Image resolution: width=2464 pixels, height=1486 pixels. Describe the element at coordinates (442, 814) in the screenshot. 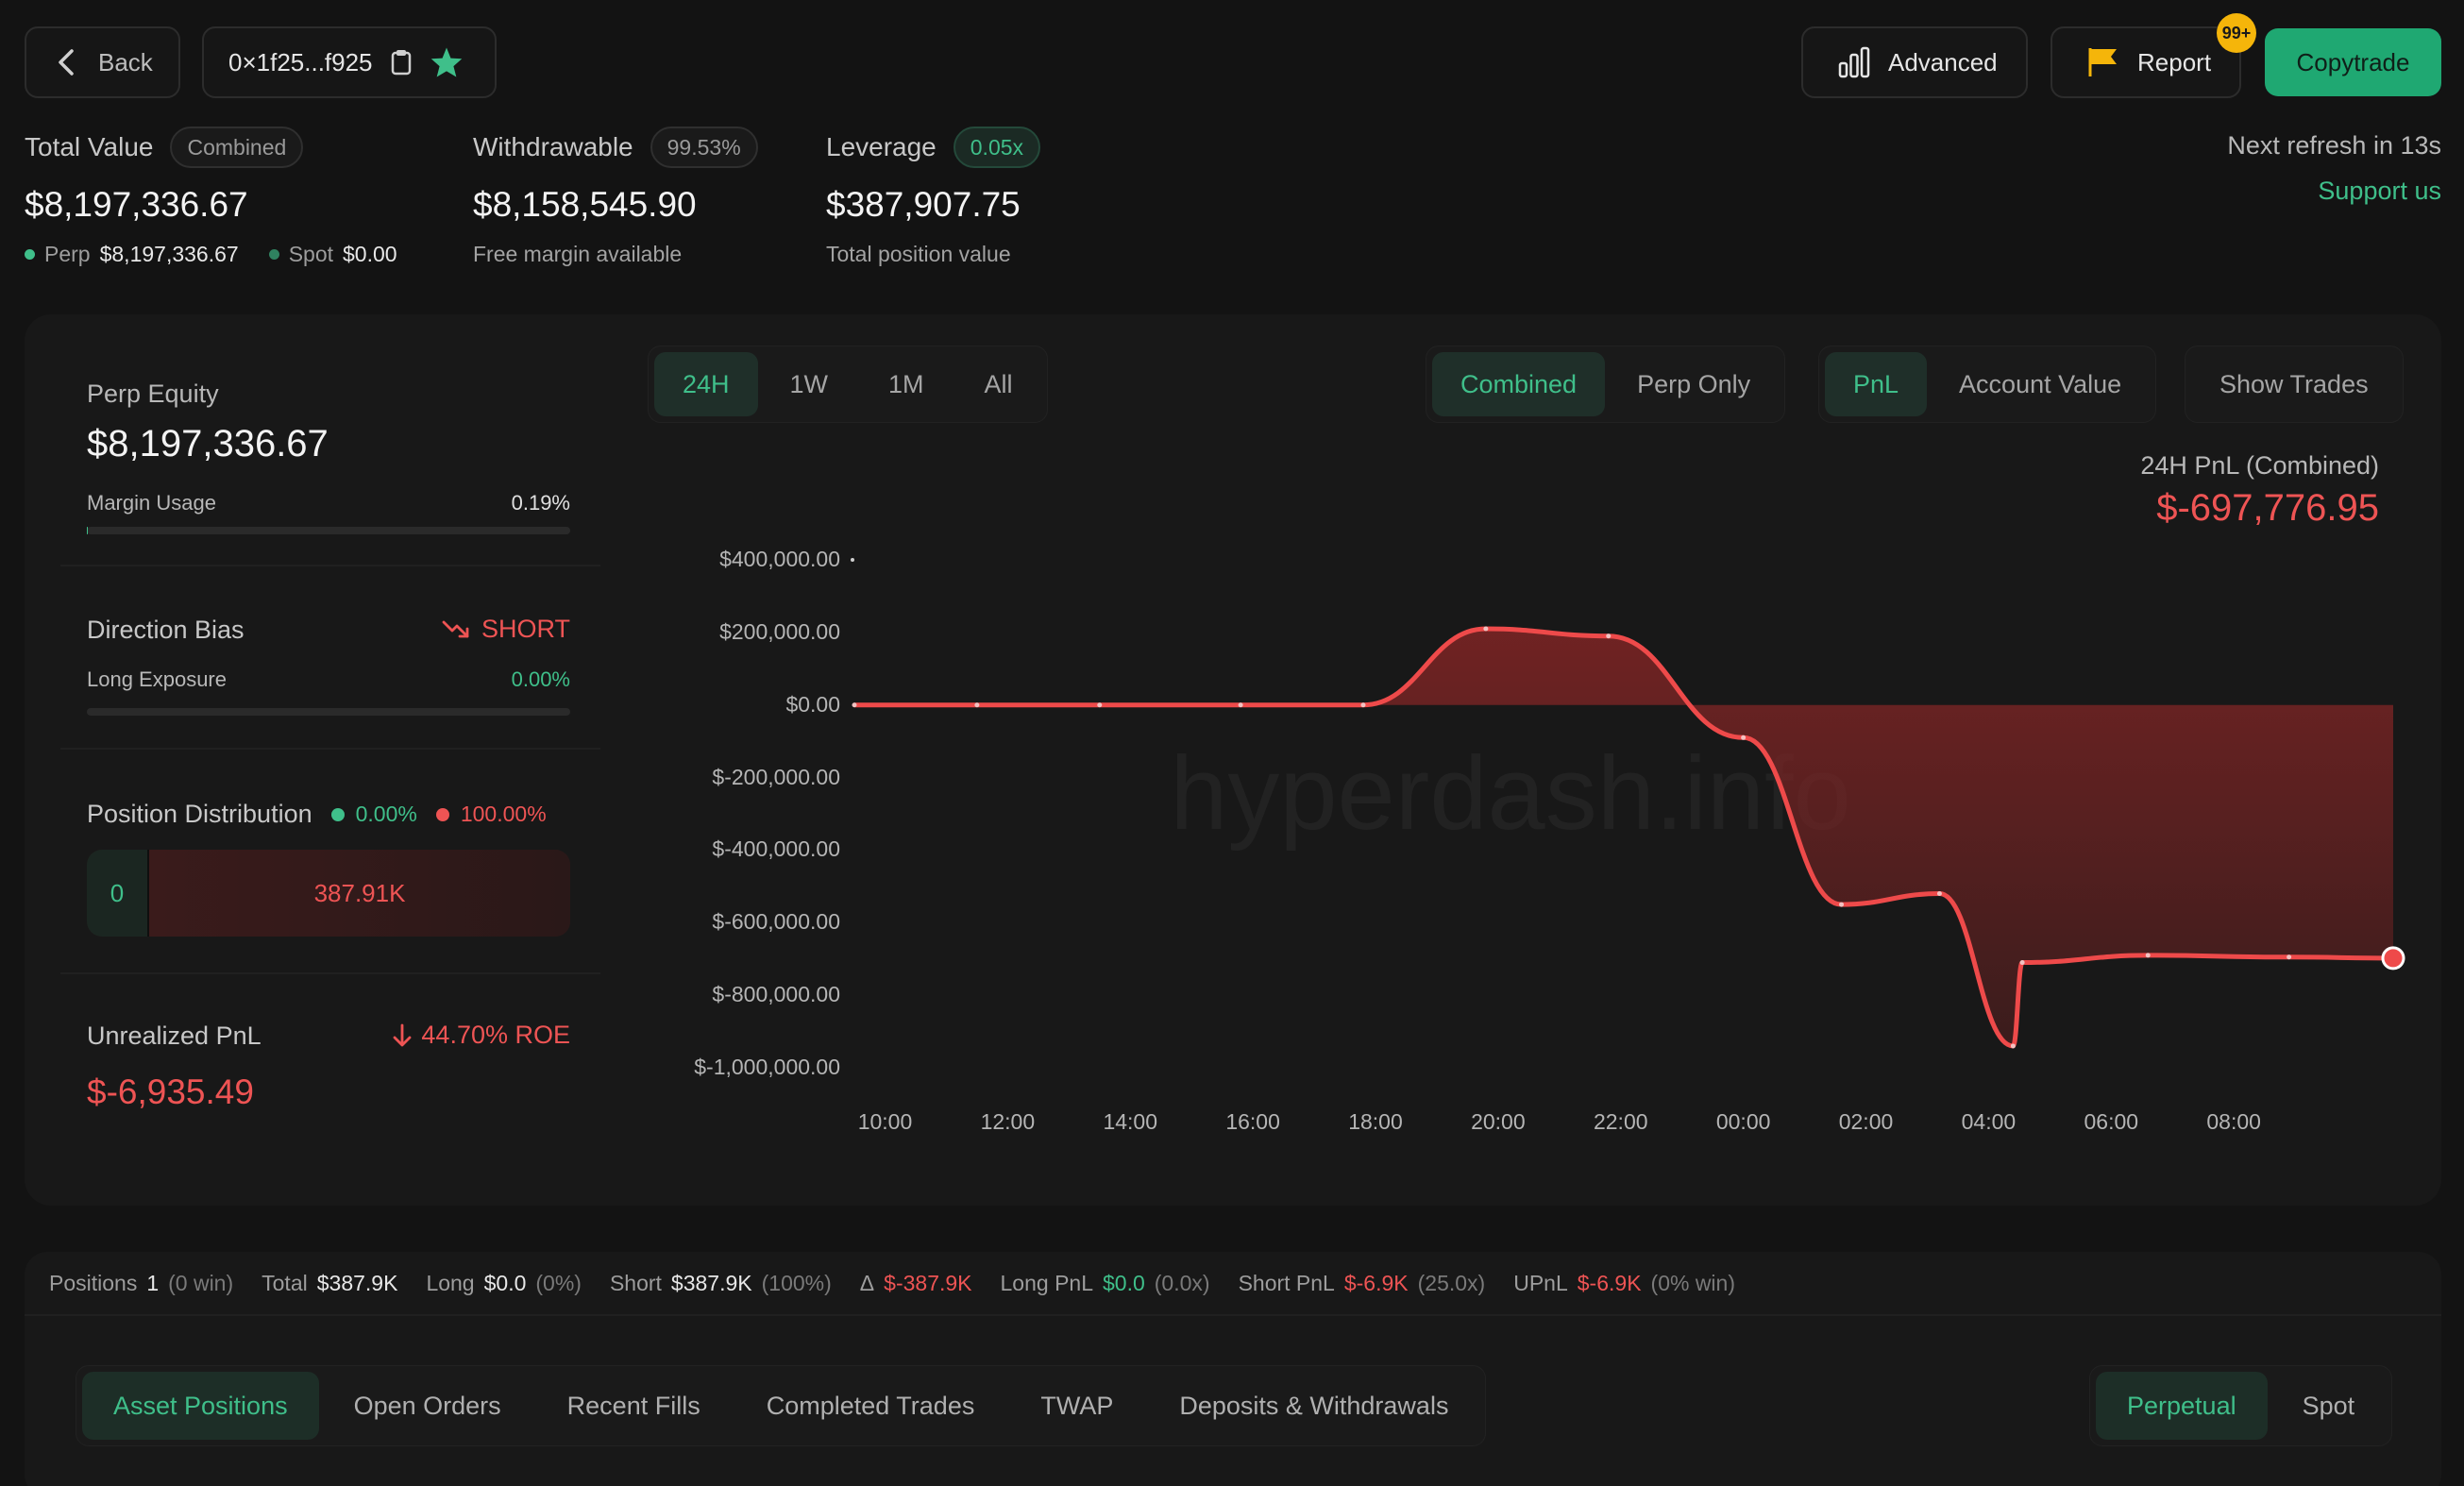

I see `short-dot-icon` at that location.